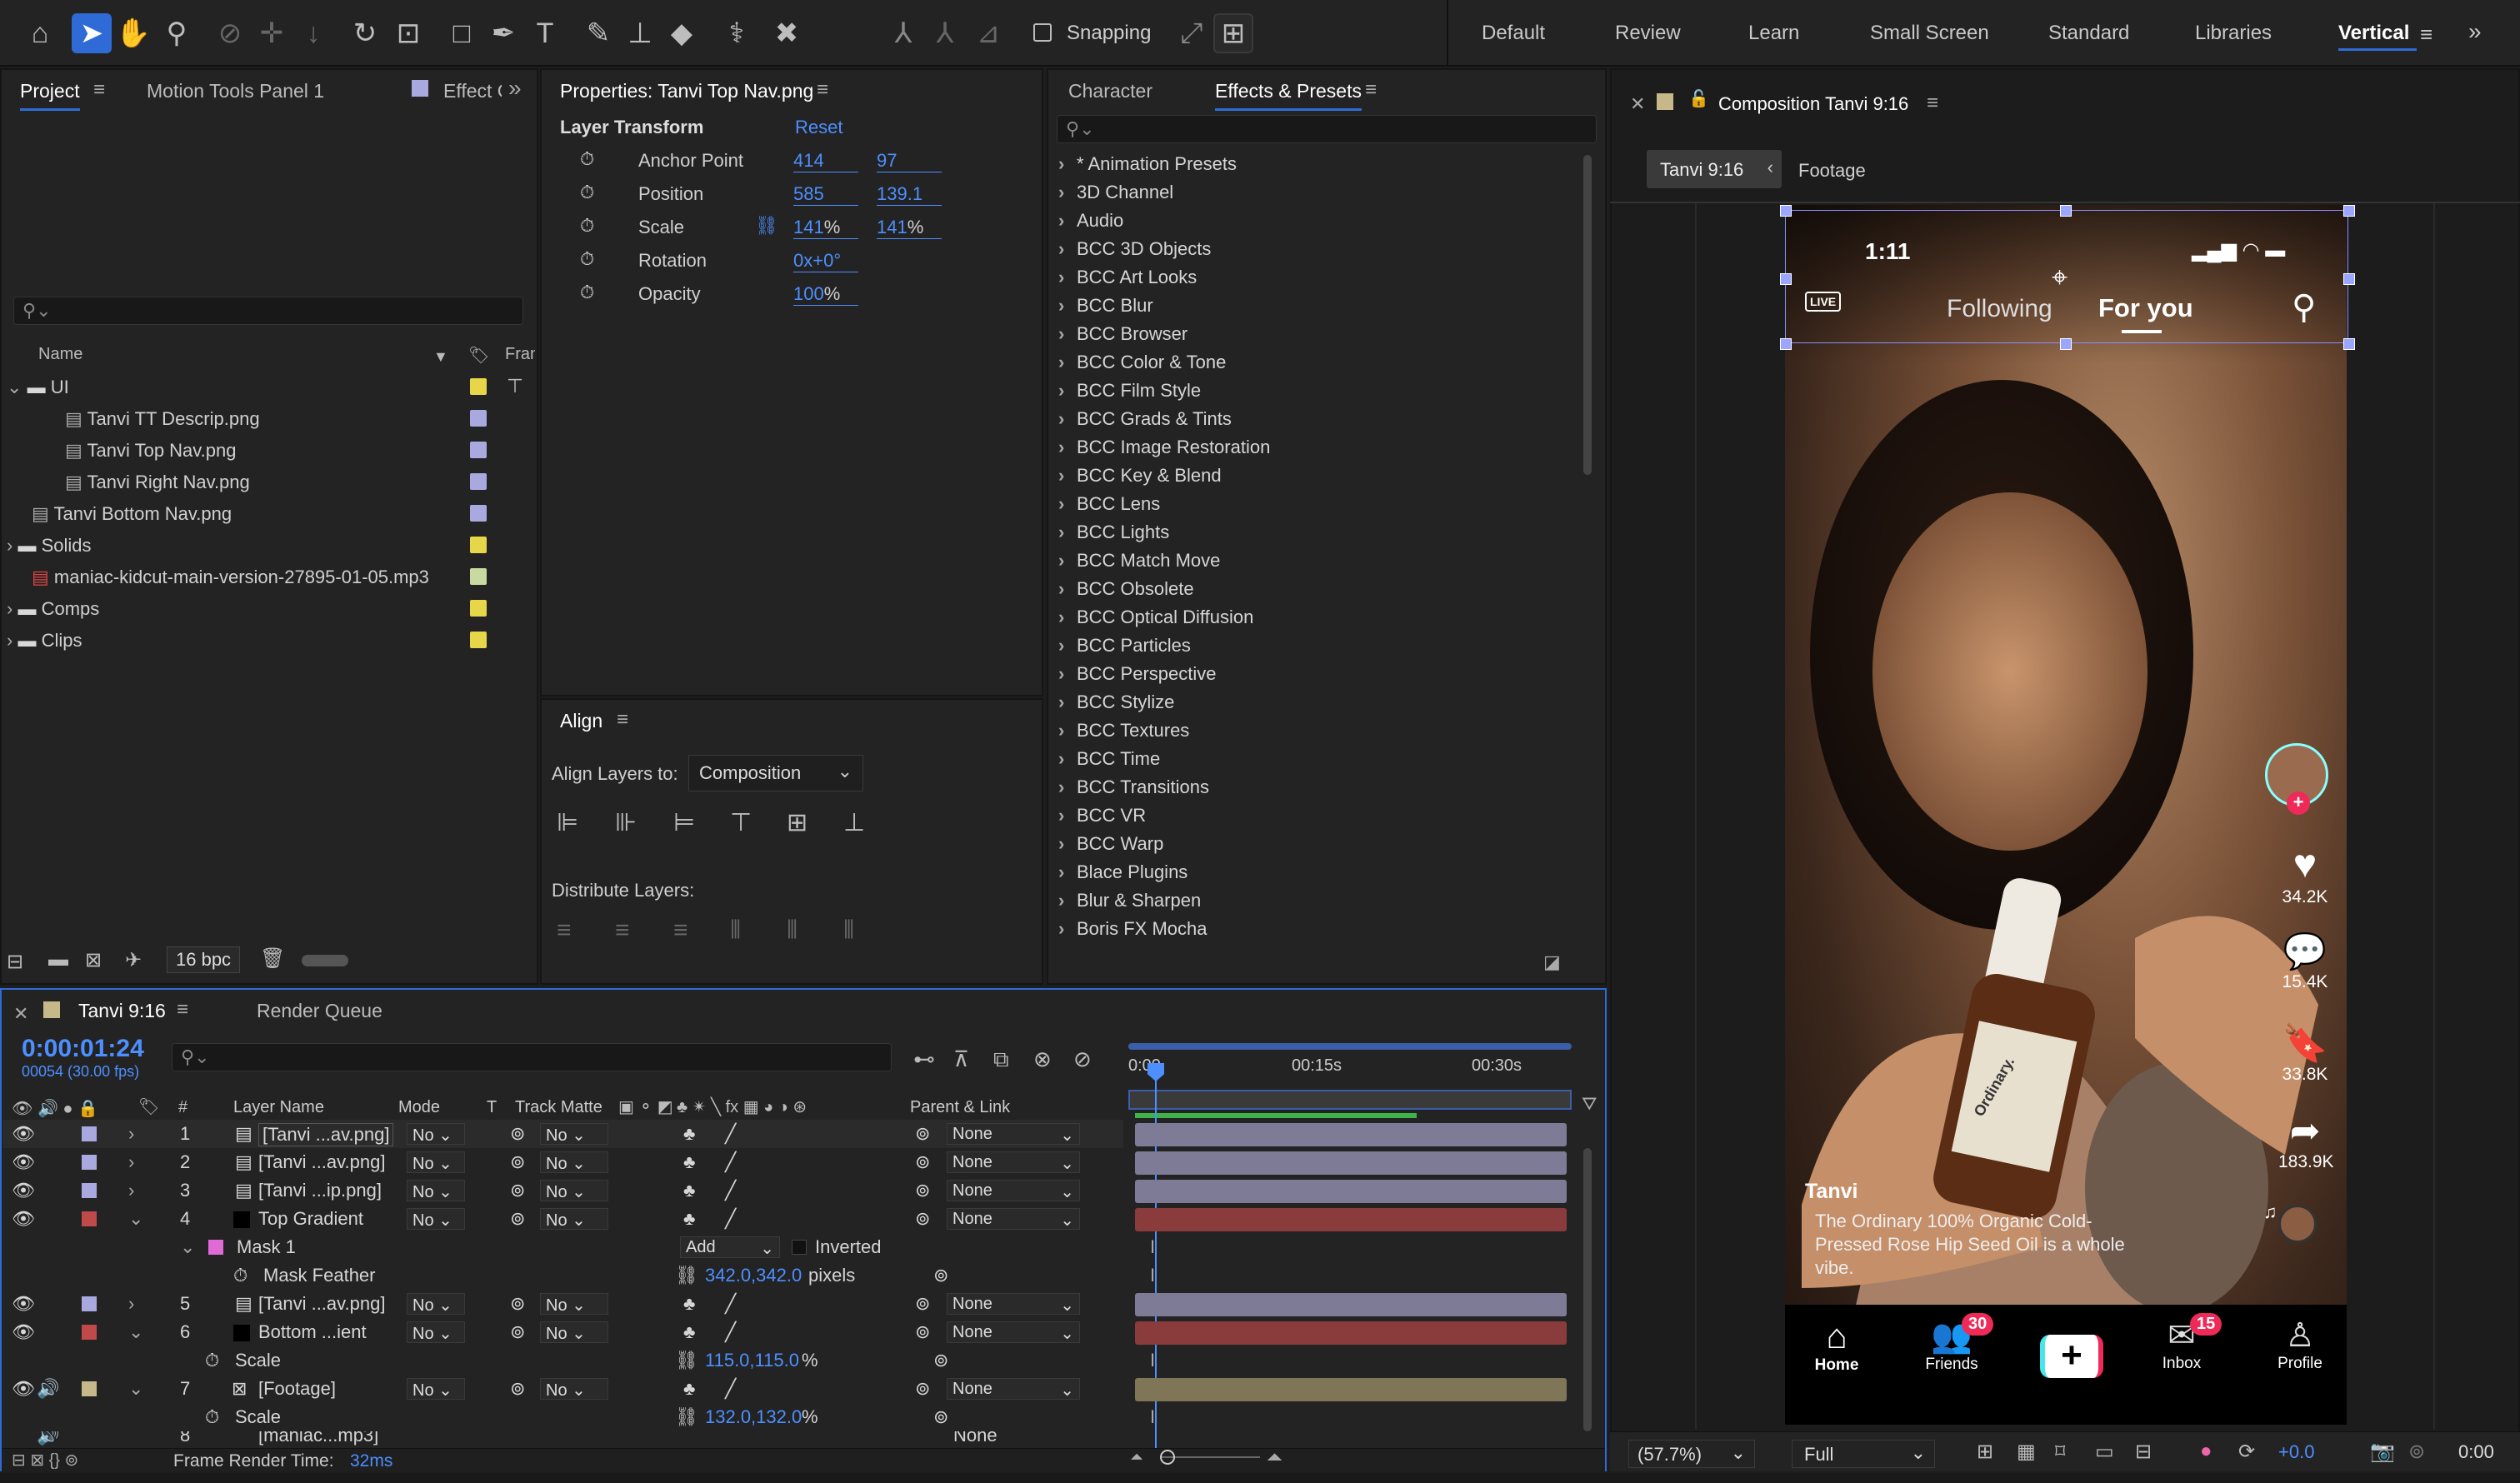 The width and height of the screenshot is (2520, 1483). I want to click on anchor-point-icon: ⌖, so click(2060, 278).